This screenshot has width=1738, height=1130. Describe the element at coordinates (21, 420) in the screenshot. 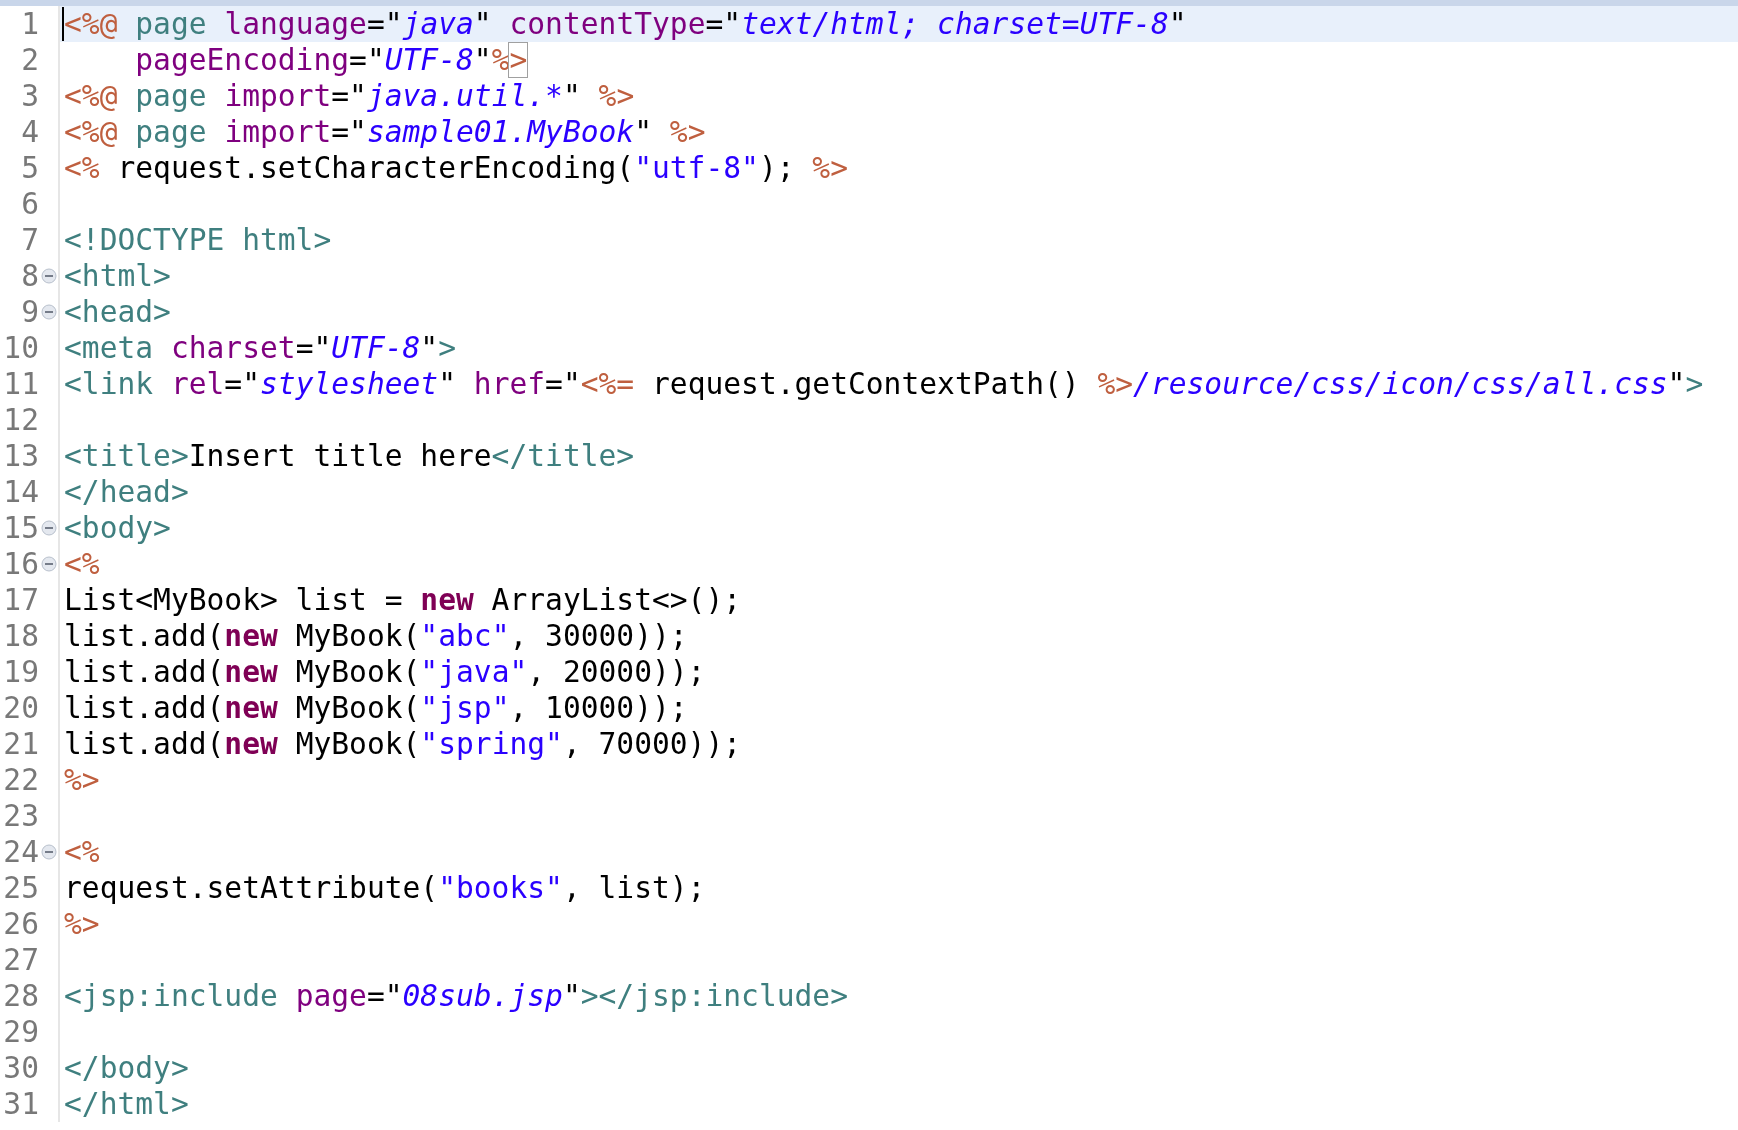

I see `line-number: 12` at that location.